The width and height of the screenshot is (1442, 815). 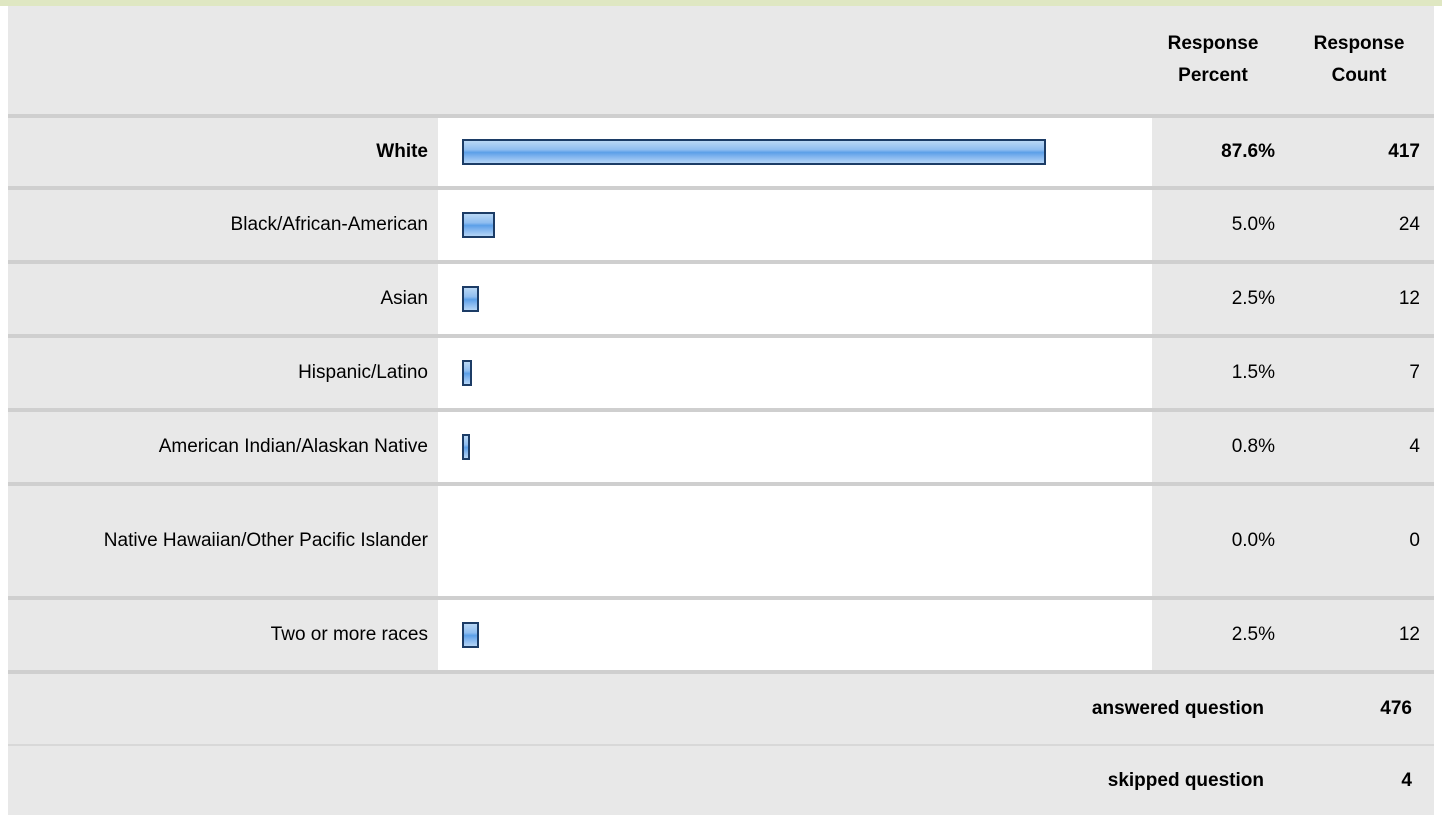 I want to click on answered-label: answered question, so click(x=1177, y=708).